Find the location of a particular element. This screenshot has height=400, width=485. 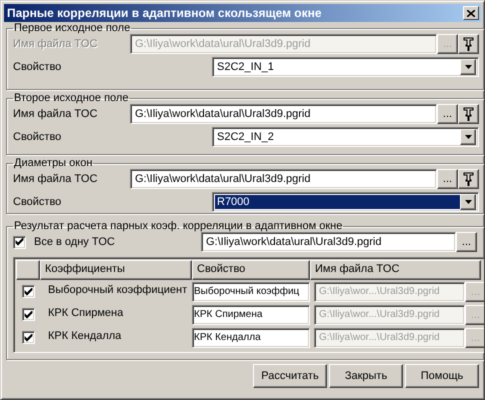

column-header: Свойство is located at coordinates (251, 270).